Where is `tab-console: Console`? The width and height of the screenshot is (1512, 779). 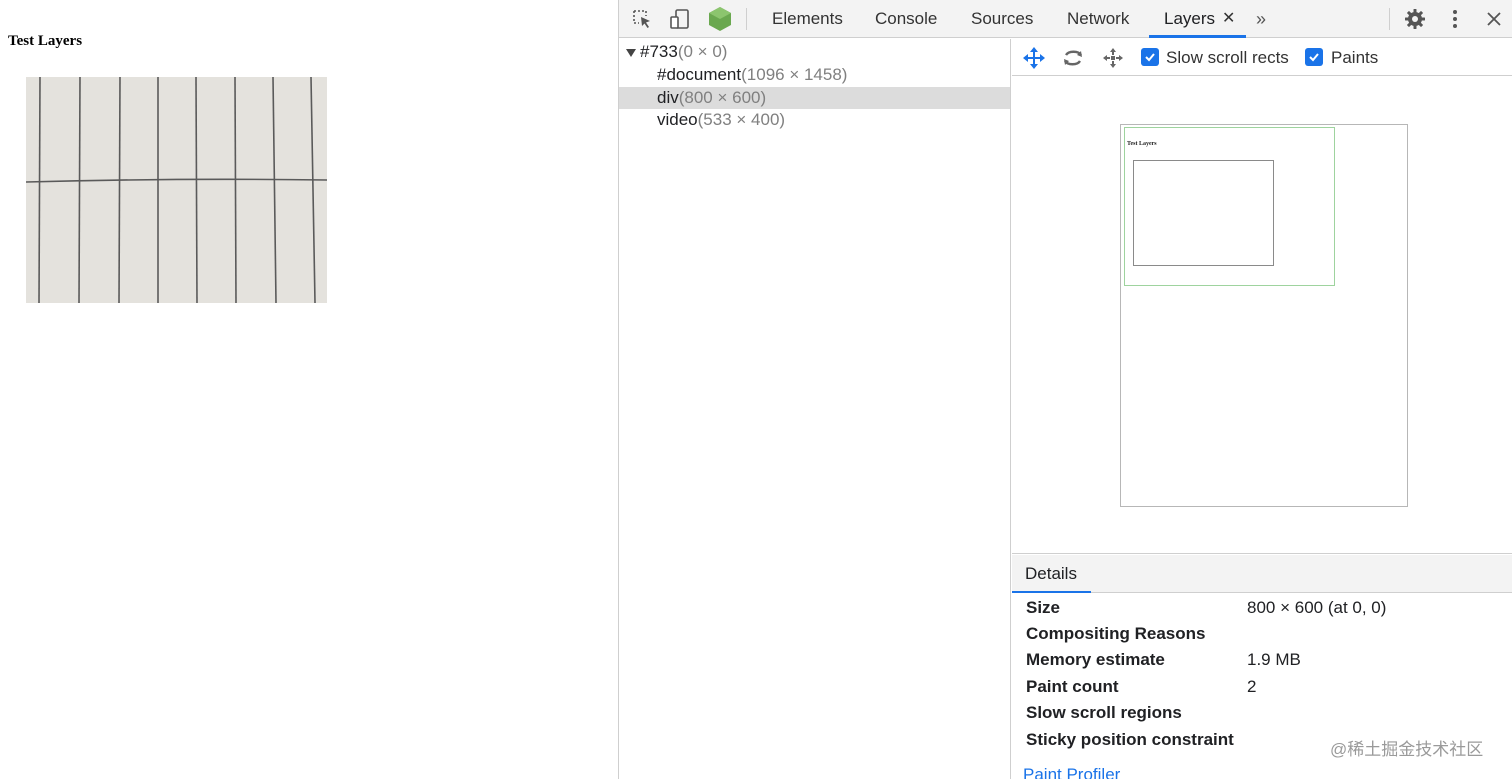
tab-console: Console is located at coordinates (906, 19).